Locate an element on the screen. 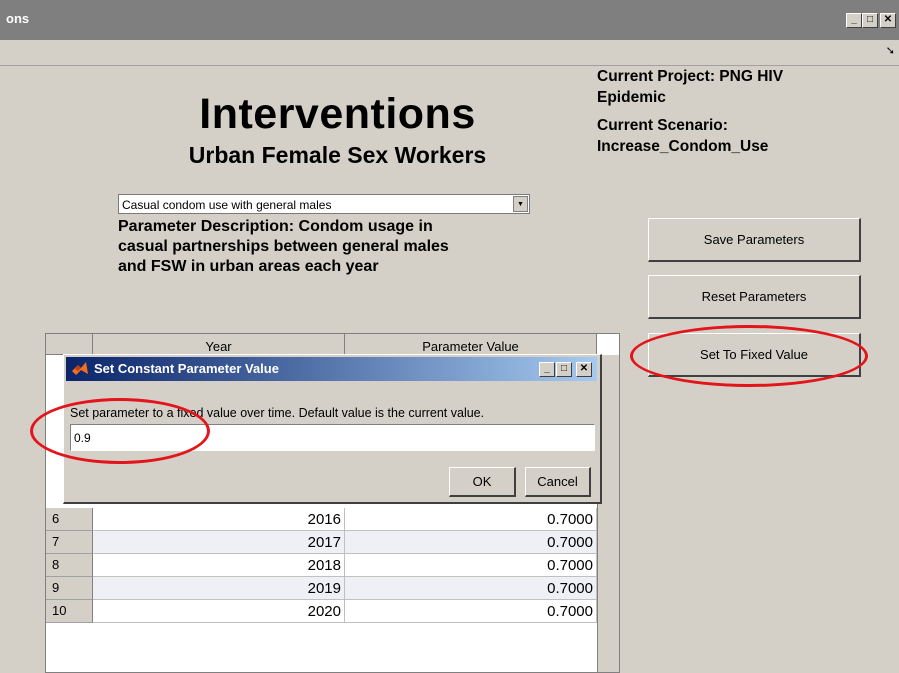  scenario-name: Increase_Condom_Use is located at coordinates (683, 146).